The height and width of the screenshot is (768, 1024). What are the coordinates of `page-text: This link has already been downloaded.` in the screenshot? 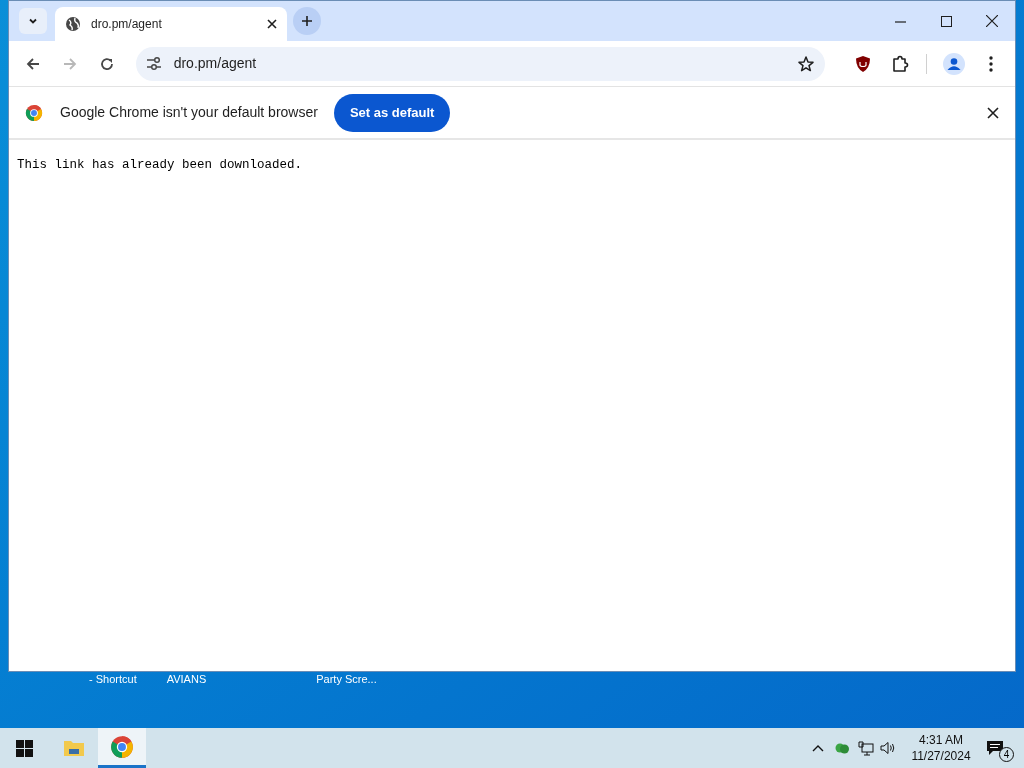 It's located at (160, 165).